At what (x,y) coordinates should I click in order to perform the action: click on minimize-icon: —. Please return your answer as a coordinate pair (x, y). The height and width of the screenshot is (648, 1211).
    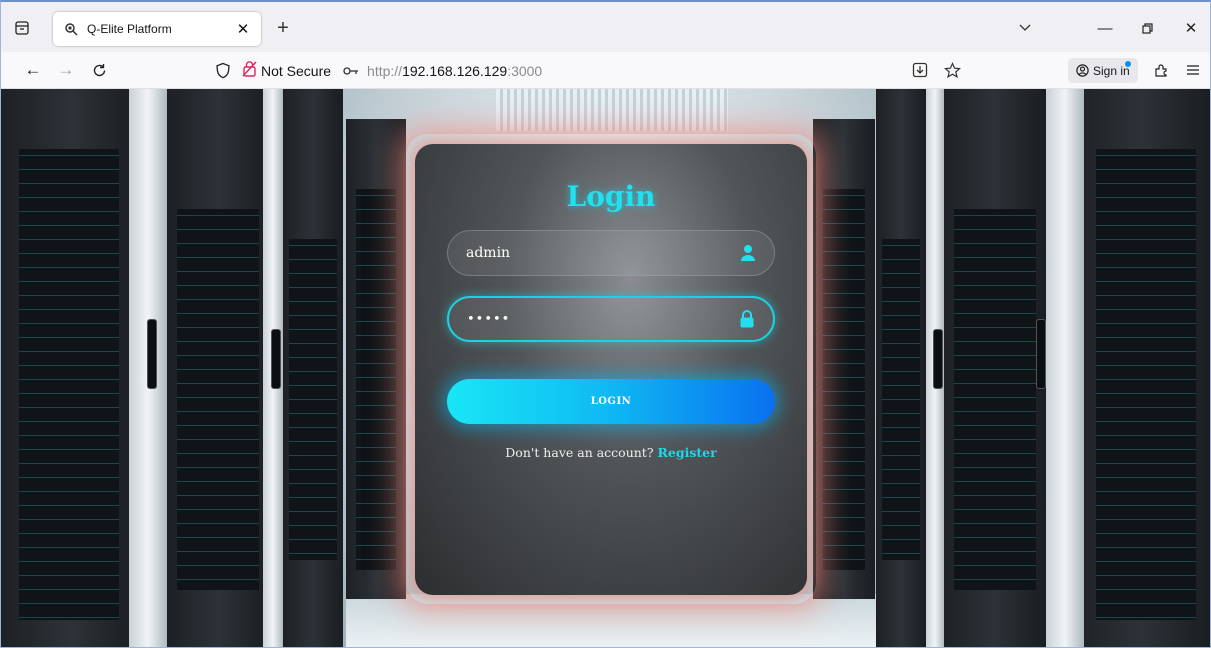
    Looking at the image, I should click on (1105, 28).